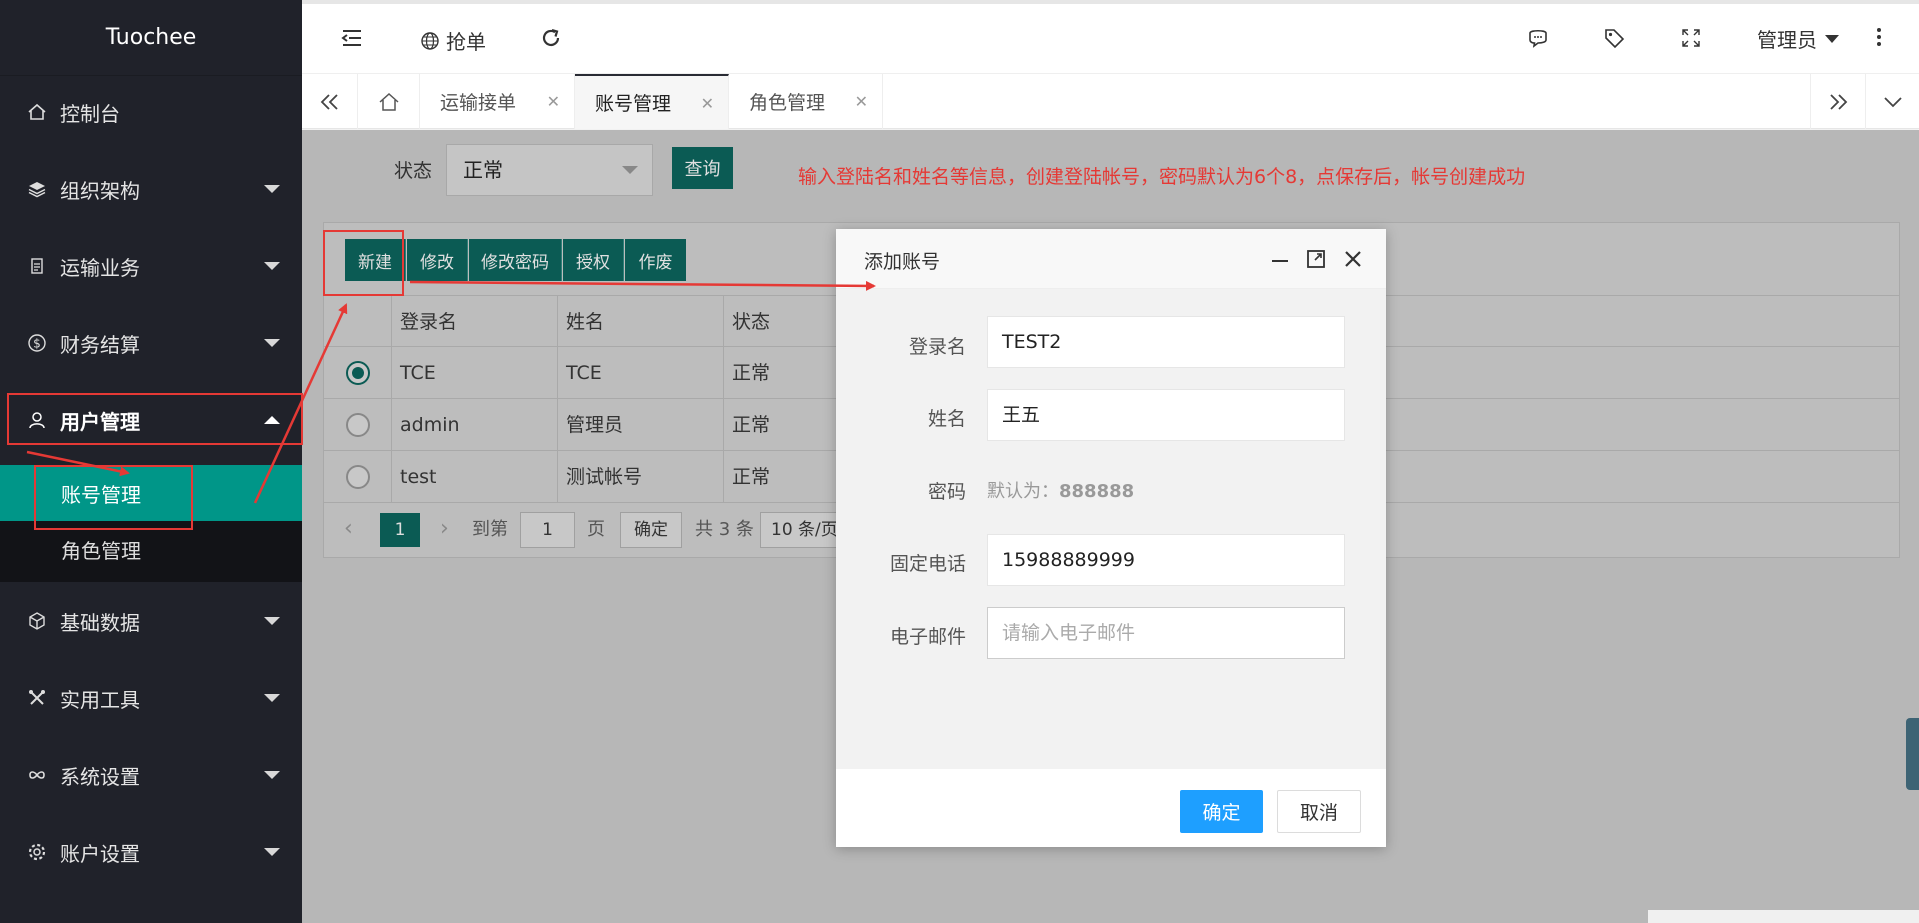 The image size is (1919, 923). What do you see at coordinates (549, 170) in the screenshot?
I see `status-select: 正常` at bounding box center [549, 170].